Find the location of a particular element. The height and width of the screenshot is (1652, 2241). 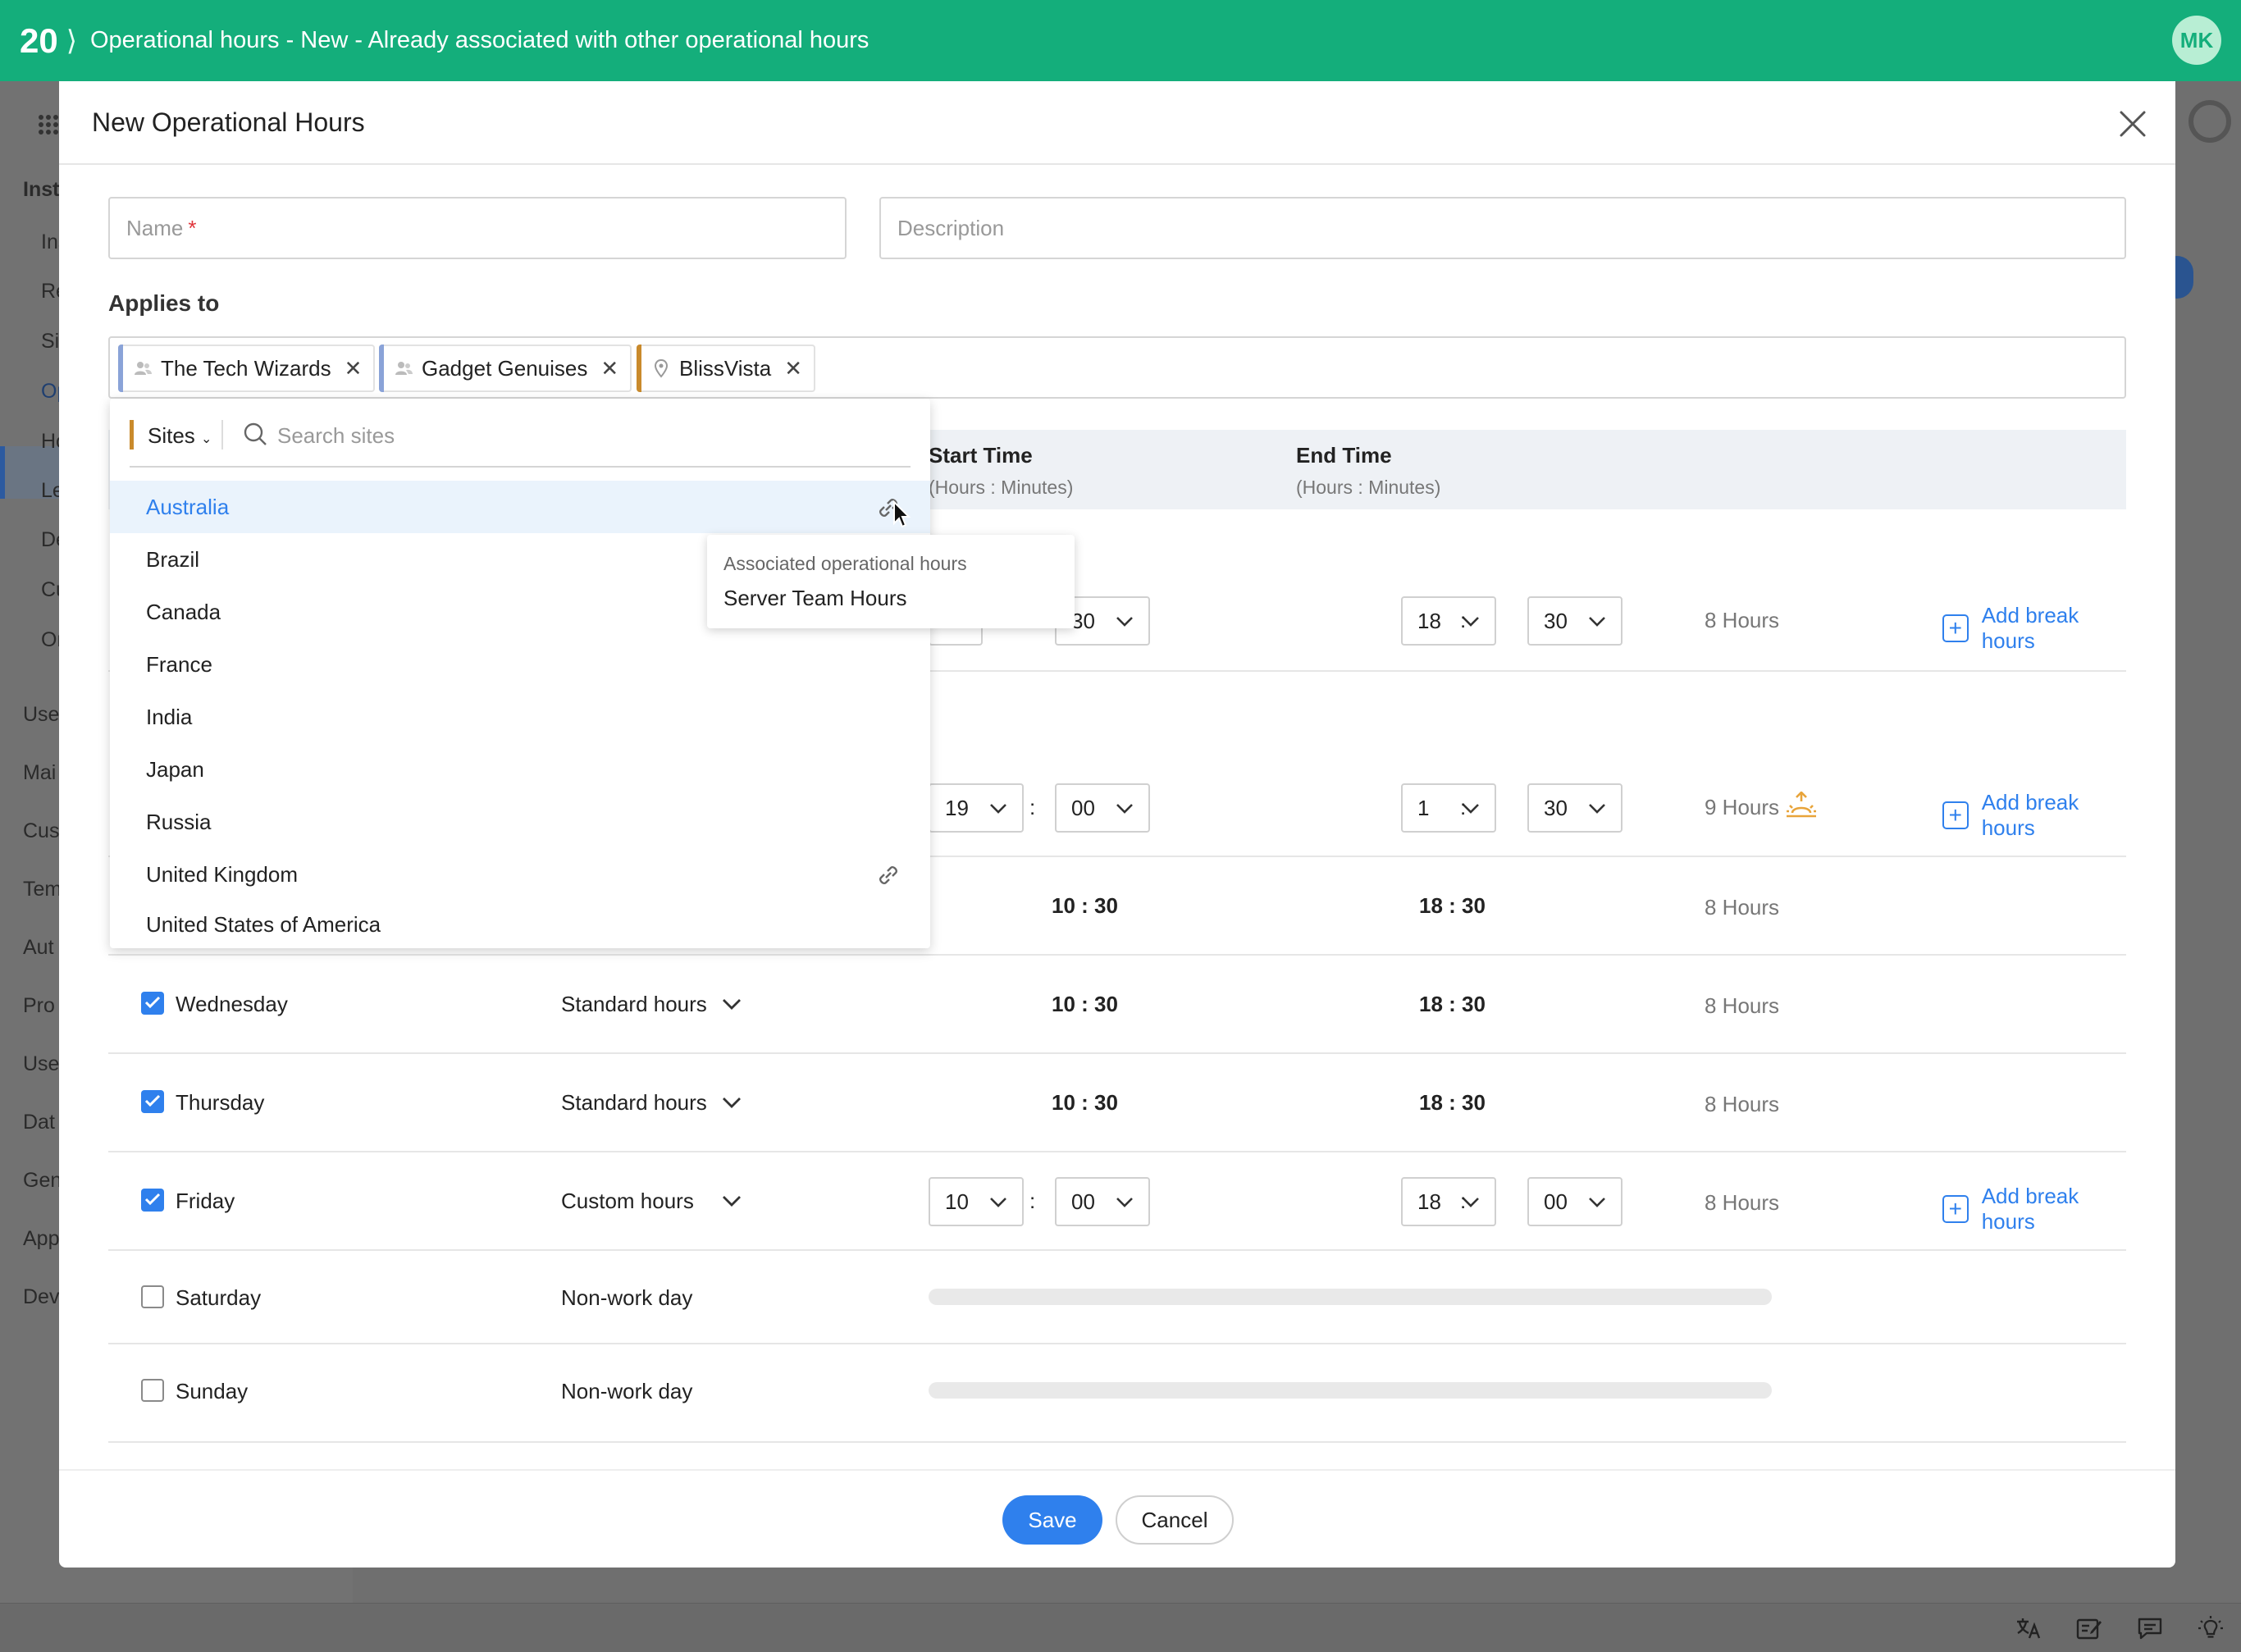

start-hour-select: 19 is located at coordinates (976, 808).